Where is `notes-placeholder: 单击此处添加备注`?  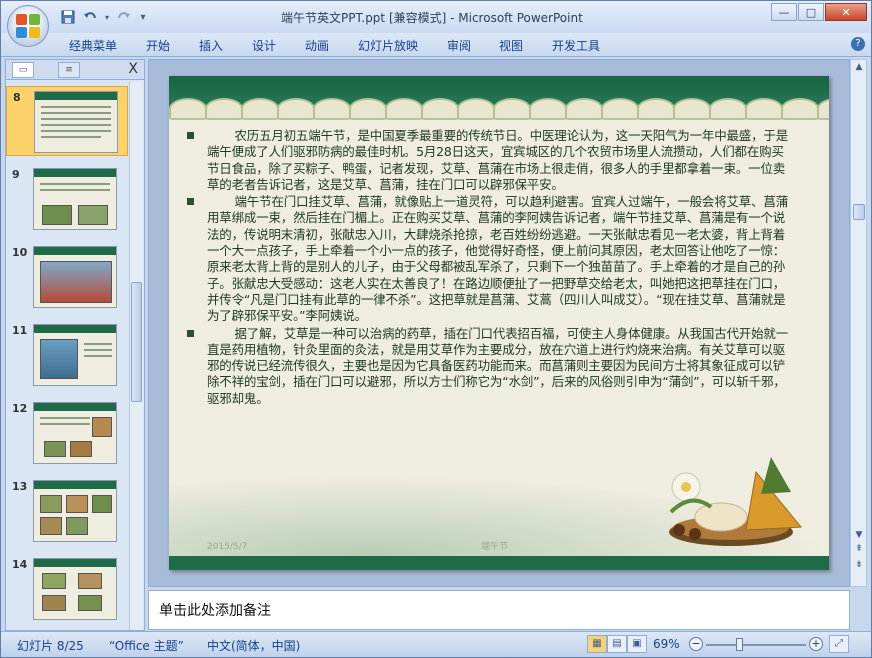 notes-placeholder: 单击此处添加备注 is located at coordinates (215, 611).